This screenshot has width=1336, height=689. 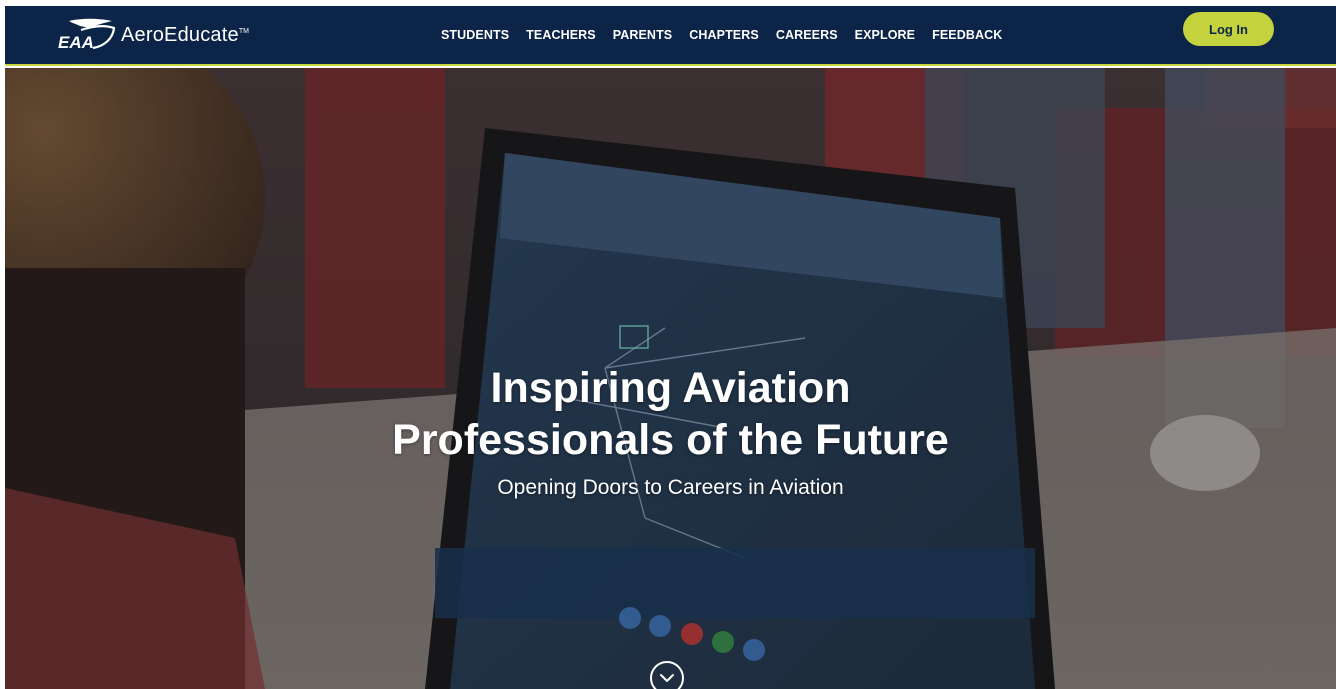 What do you see at coordinates (885, 35) in the screenshot?
I see `nav-explore: EXPLORE` at bounding box center [885, 35].